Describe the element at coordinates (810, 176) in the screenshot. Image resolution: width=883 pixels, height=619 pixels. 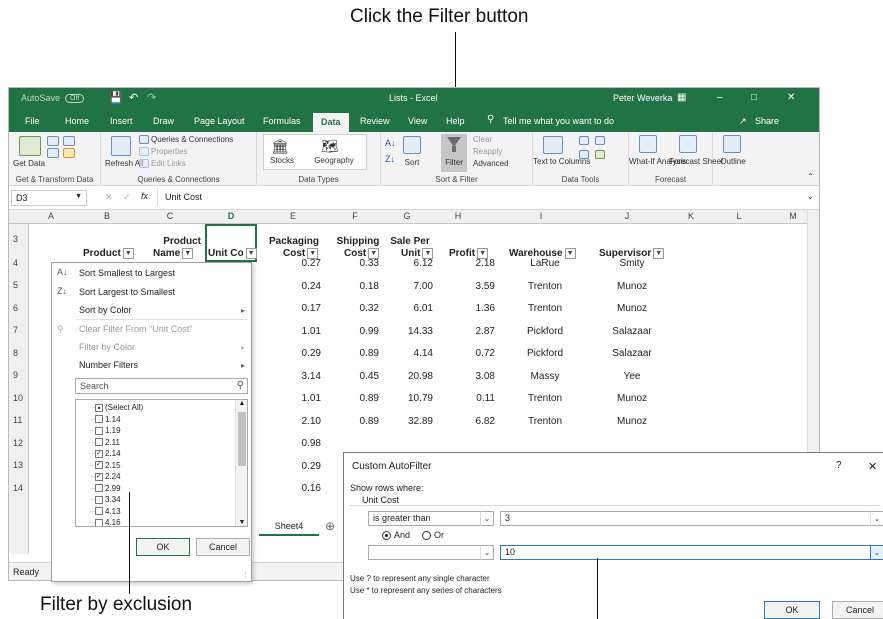
I see `collapse-ribbon-icon: ⌃` at that location.